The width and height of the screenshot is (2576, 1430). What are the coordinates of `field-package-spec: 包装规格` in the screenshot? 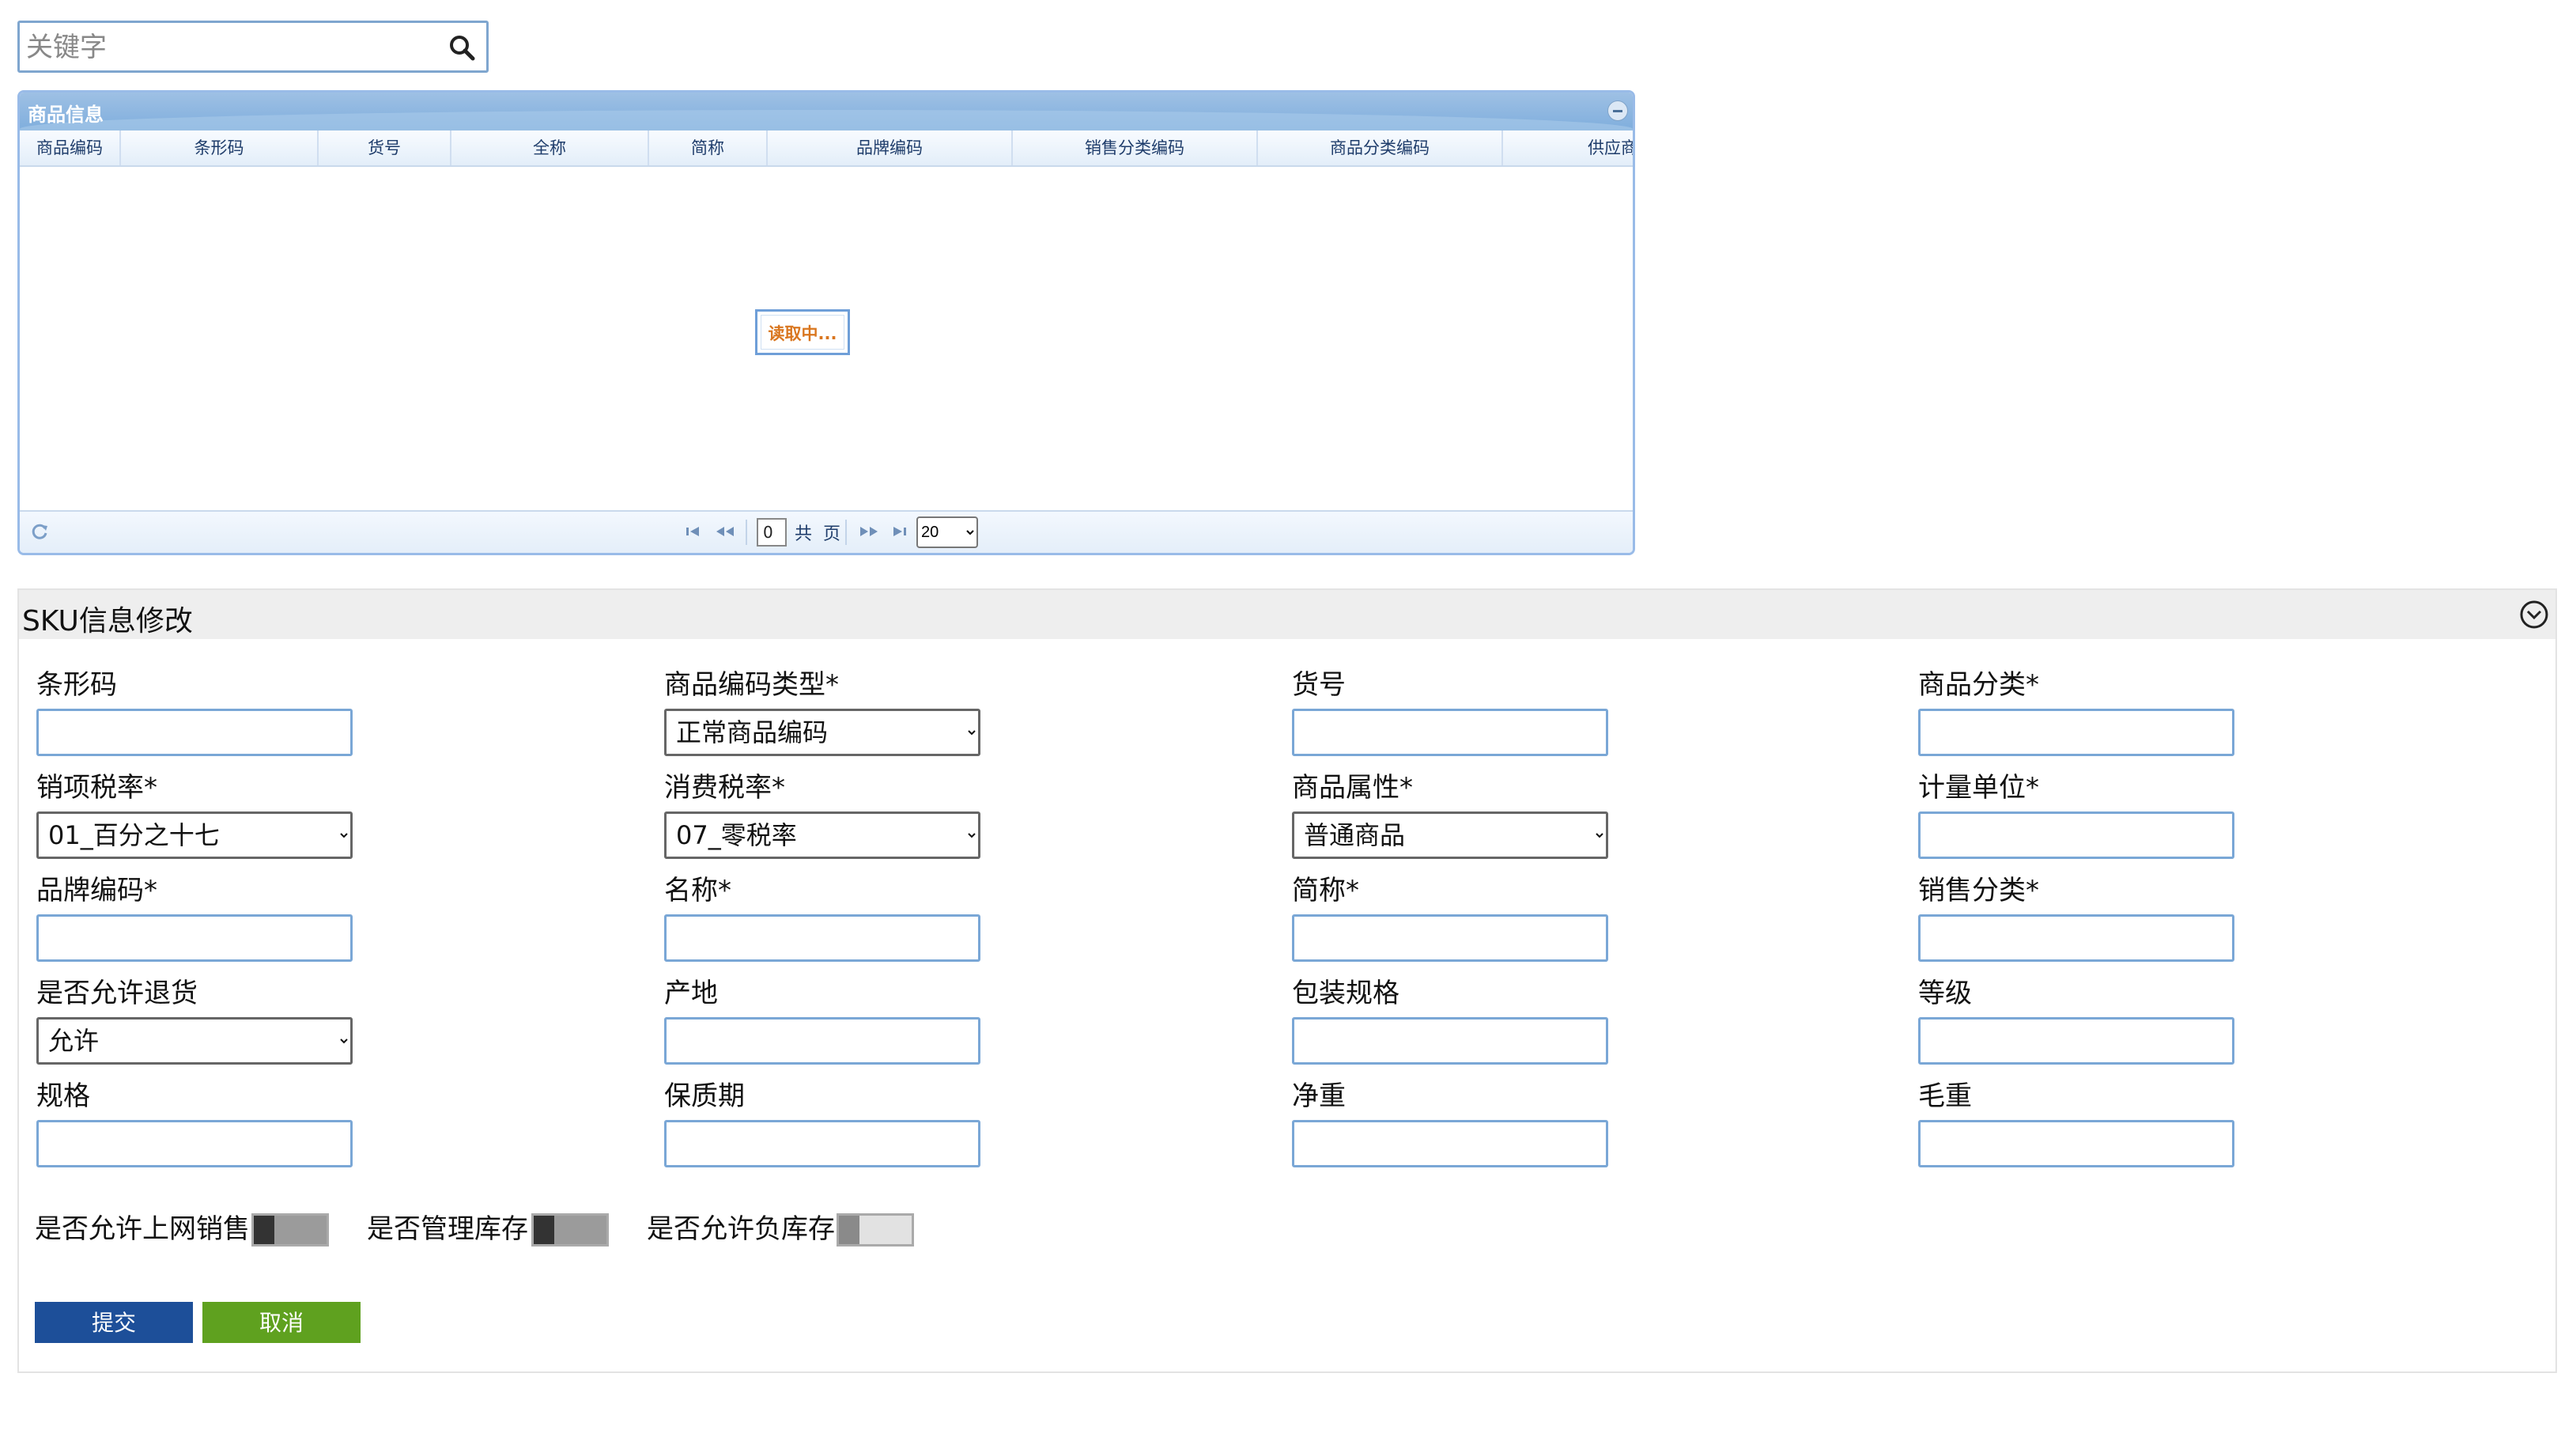 It's located at (1489, 1019).